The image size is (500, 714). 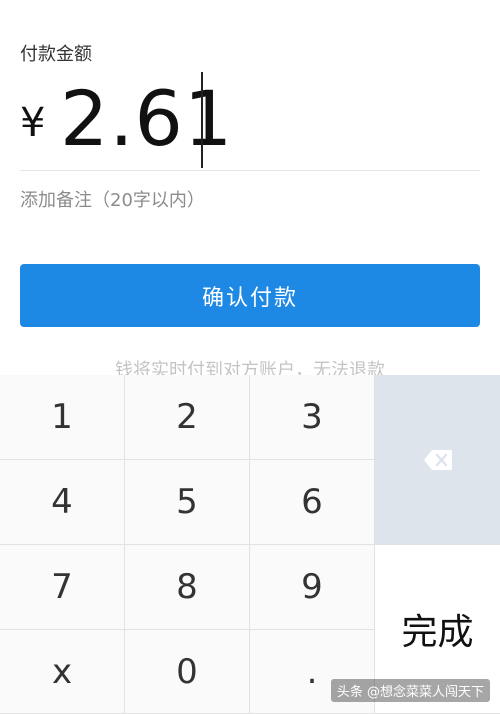 What do you see at coordinates (312, 502) in the screenshot?
I see `key-6: 6` at bounding box center [312, 502].